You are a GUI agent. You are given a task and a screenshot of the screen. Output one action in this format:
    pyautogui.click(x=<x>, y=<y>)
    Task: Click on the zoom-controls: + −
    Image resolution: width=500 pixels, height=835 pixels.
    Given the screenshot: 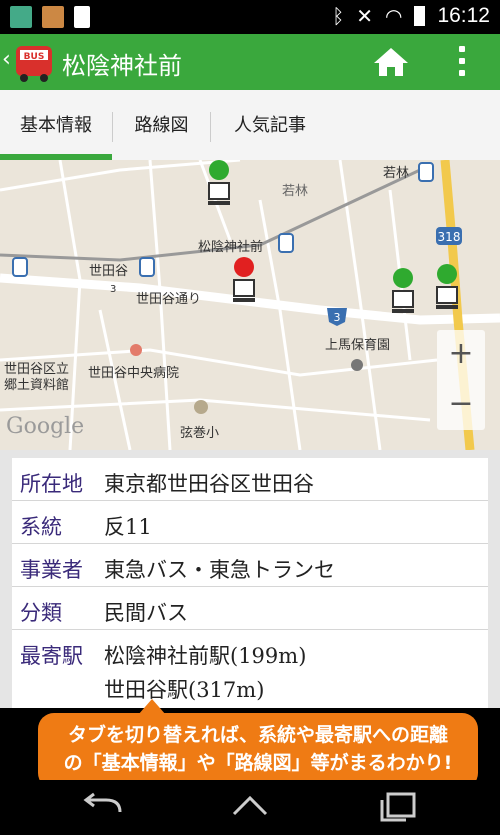 What is the action you would take?
    pyautogui.click(x=461, y=380)
    